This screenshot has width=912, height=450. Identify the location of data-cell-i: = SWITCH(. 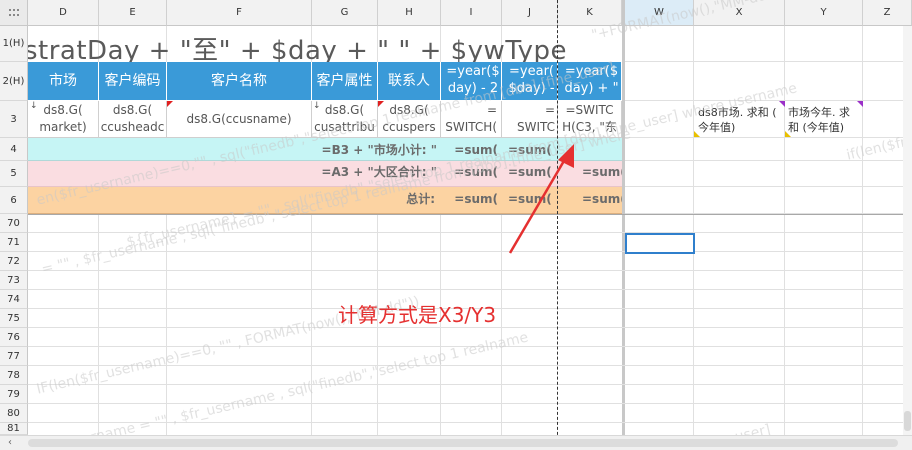
(471, 119).